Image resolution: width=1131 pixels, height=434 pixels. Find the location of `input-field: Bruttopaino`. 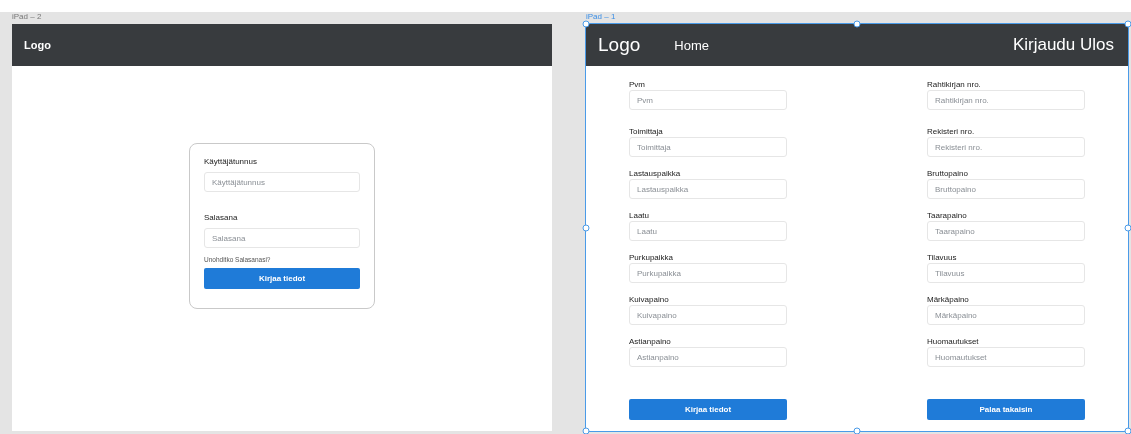

input-field: Bruttopaino is located at coordinates (1006, 189).